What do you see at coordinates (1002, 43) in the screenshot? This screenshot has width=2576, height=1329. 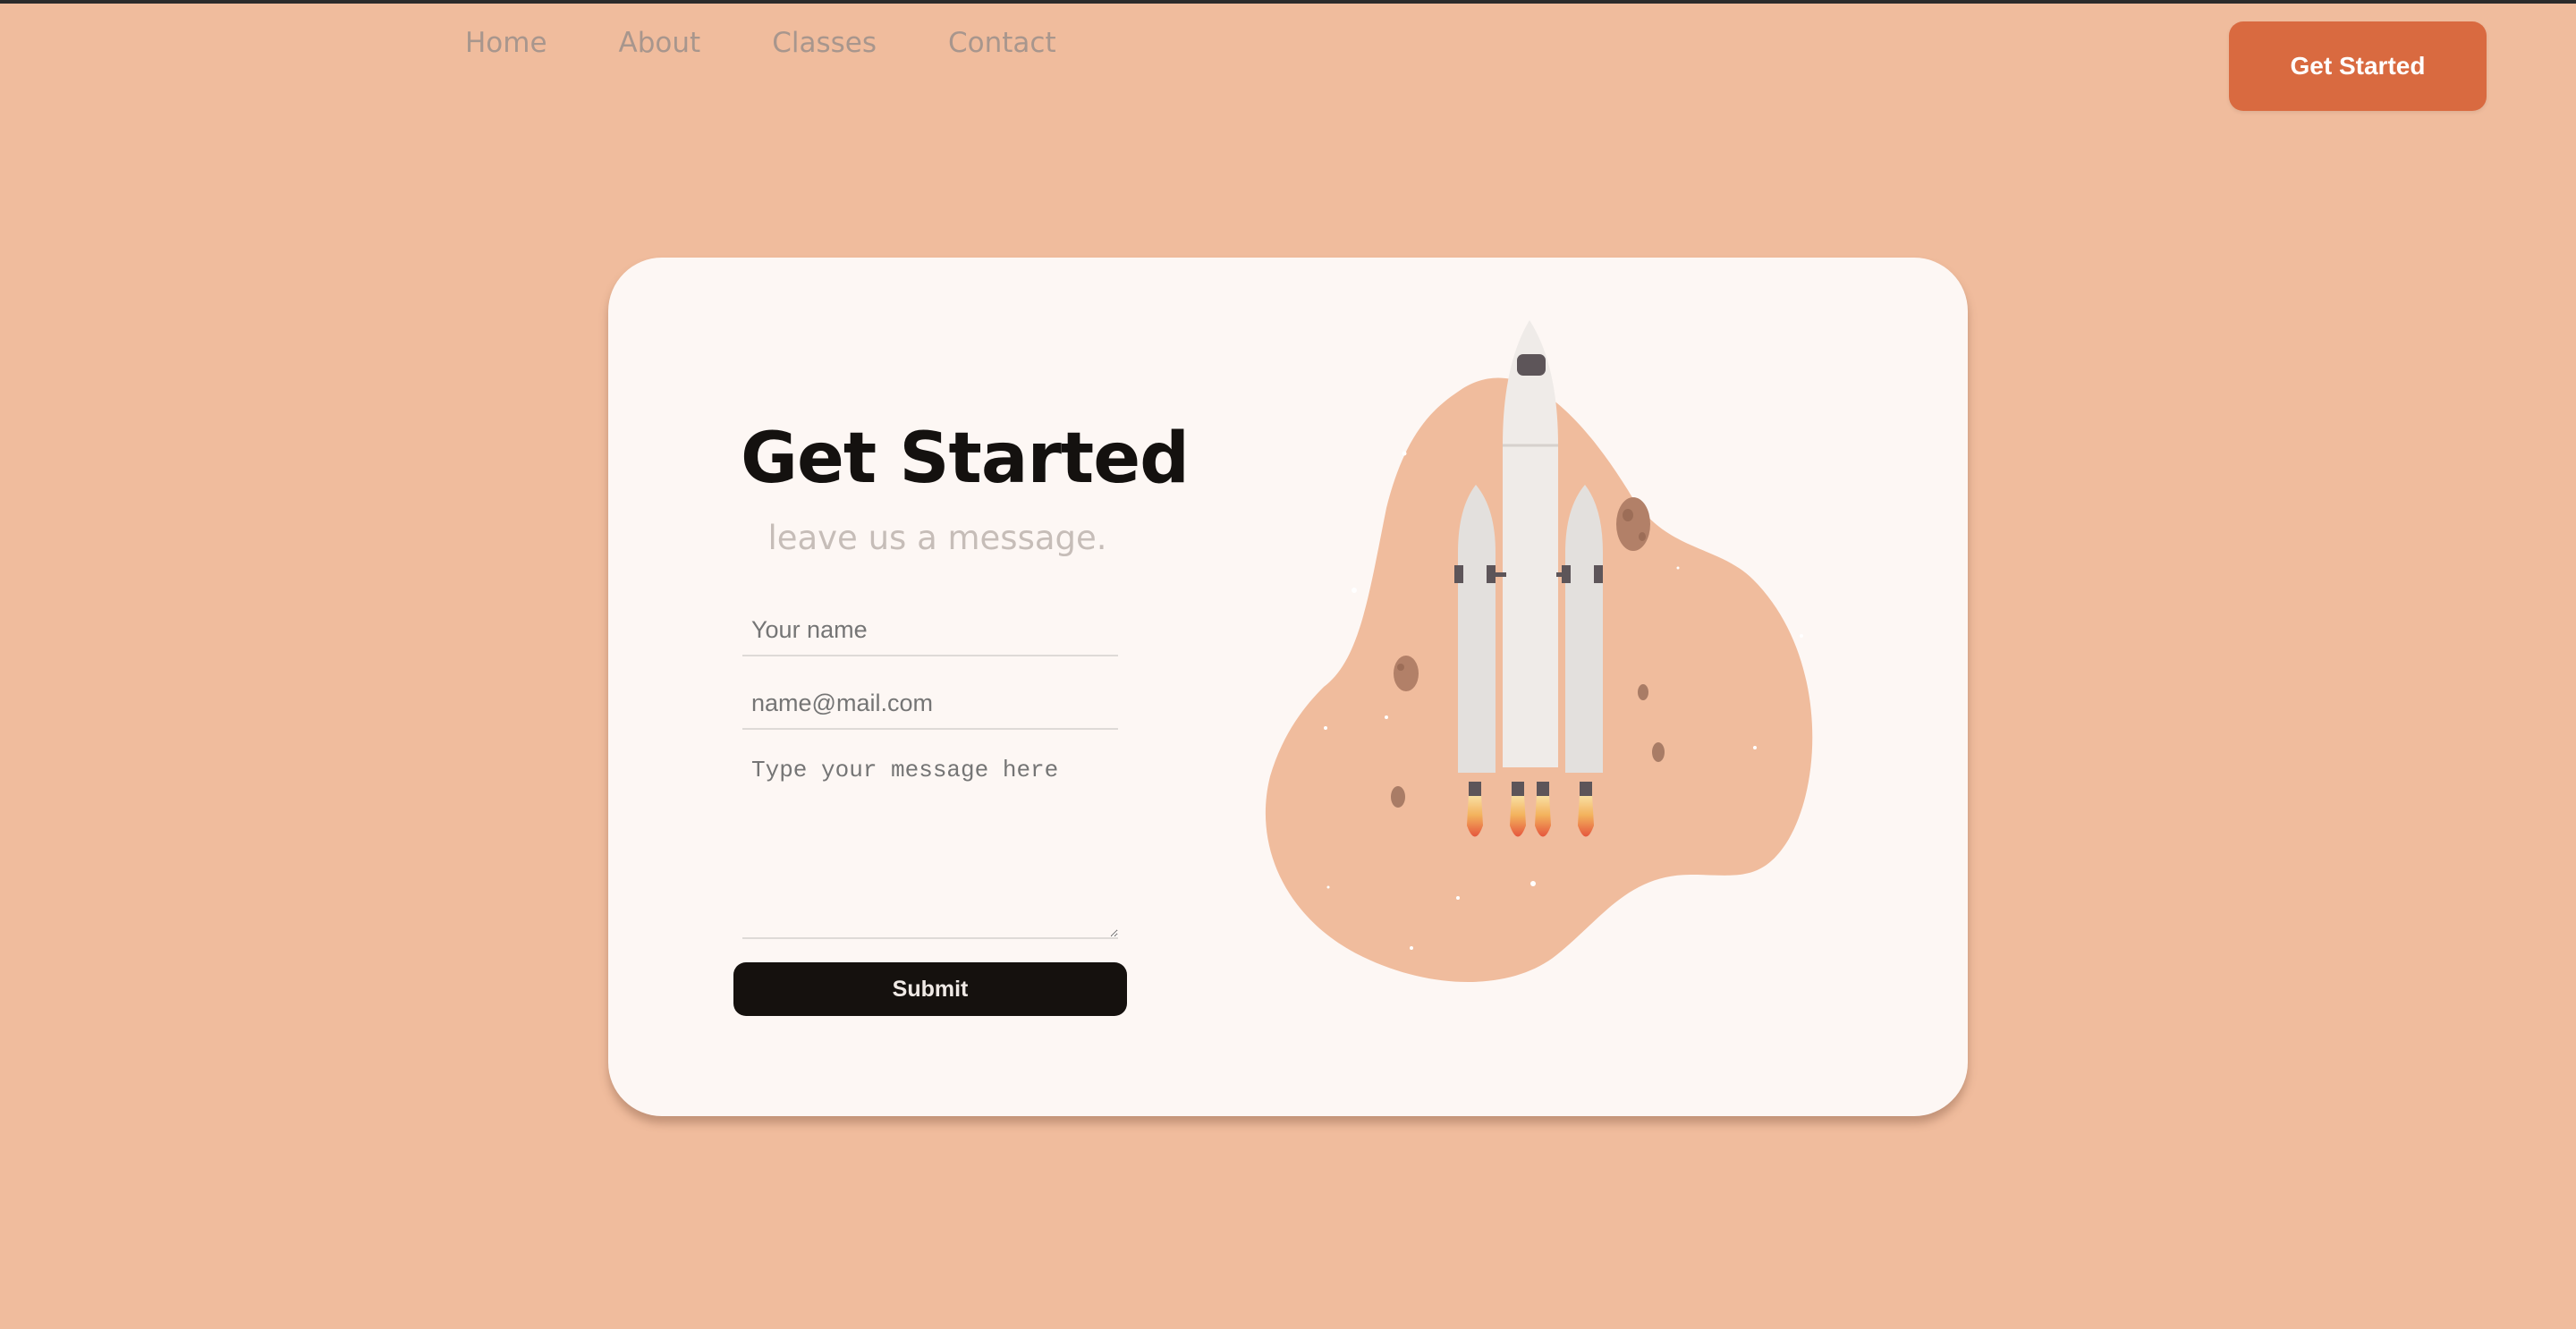 I see `nav-contact-link: Contact` at bounding box center [1002, 43].